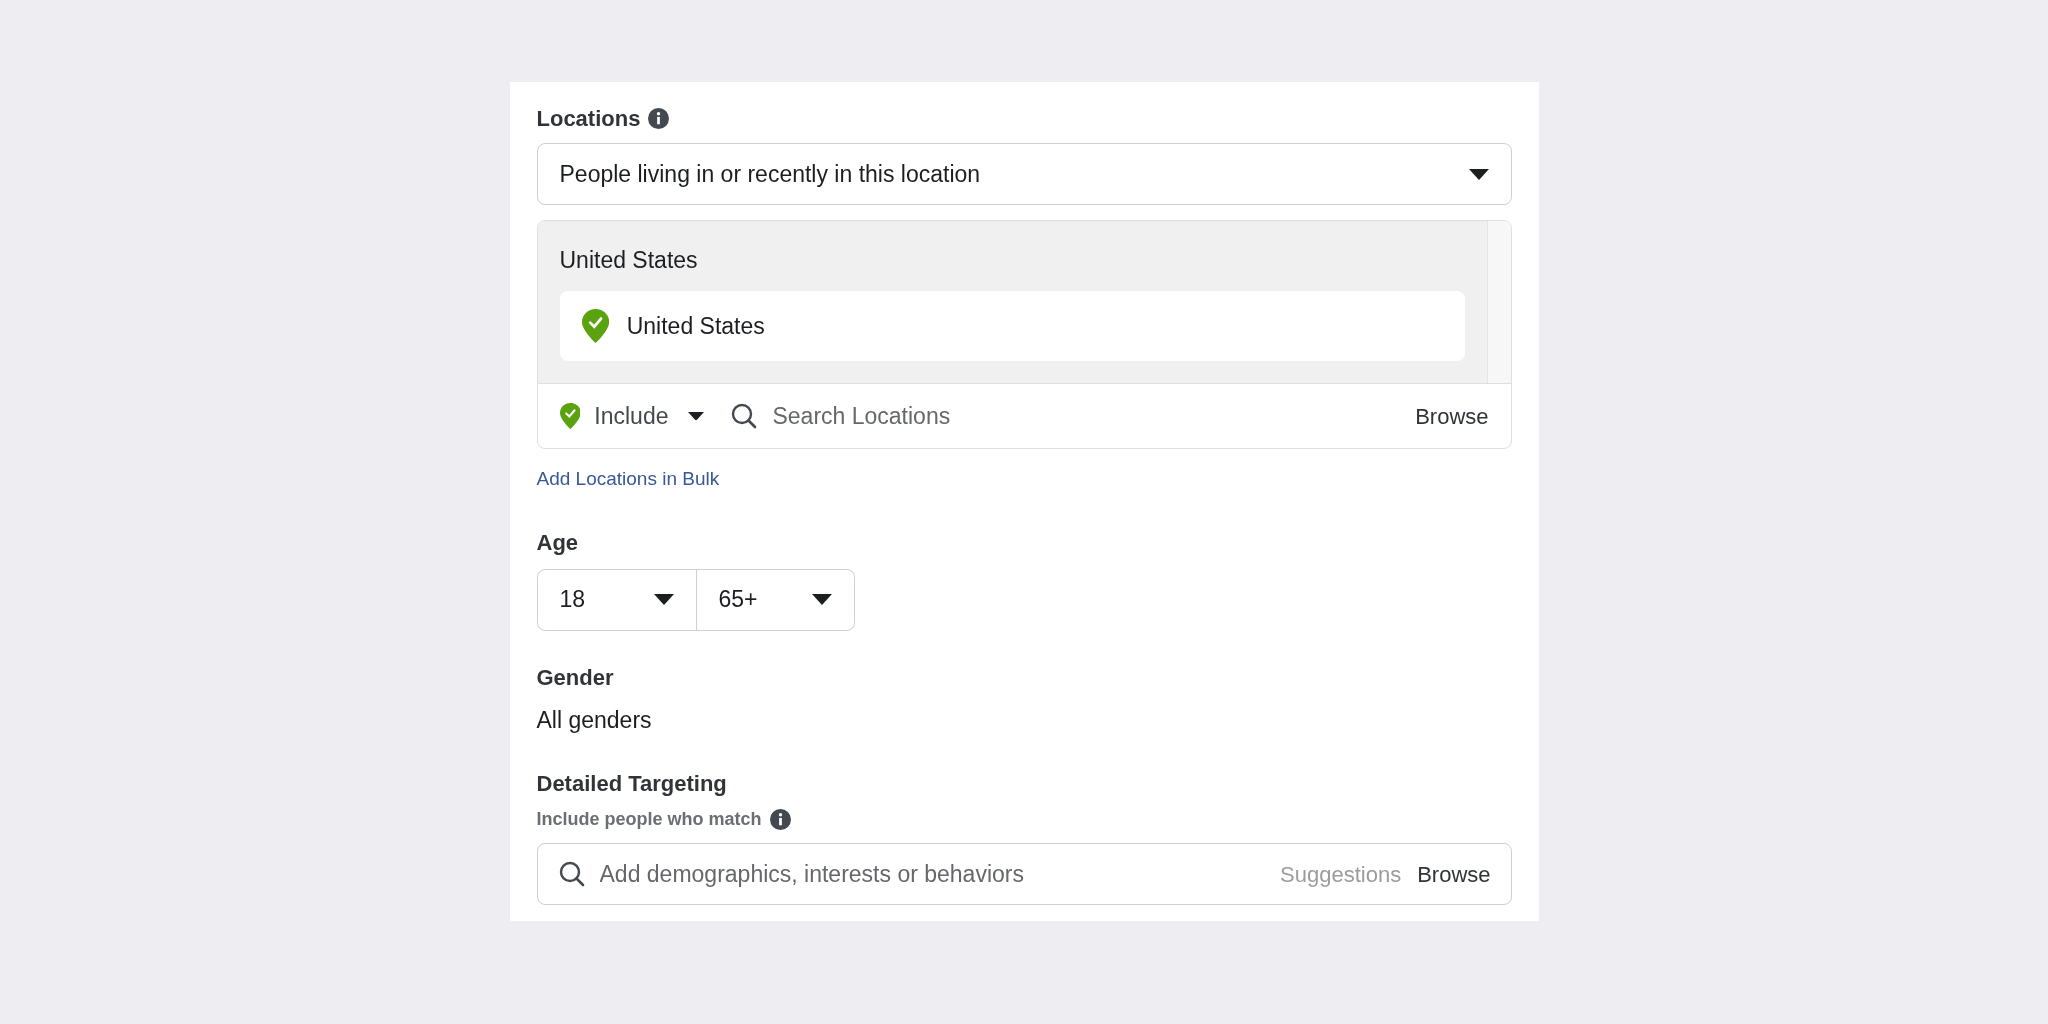 The image size is (2048, 1024). What do you see at coordinates (629, 260) in the screenshot?
I see `location-group-heading: United States` at bounding box center [629, 260].